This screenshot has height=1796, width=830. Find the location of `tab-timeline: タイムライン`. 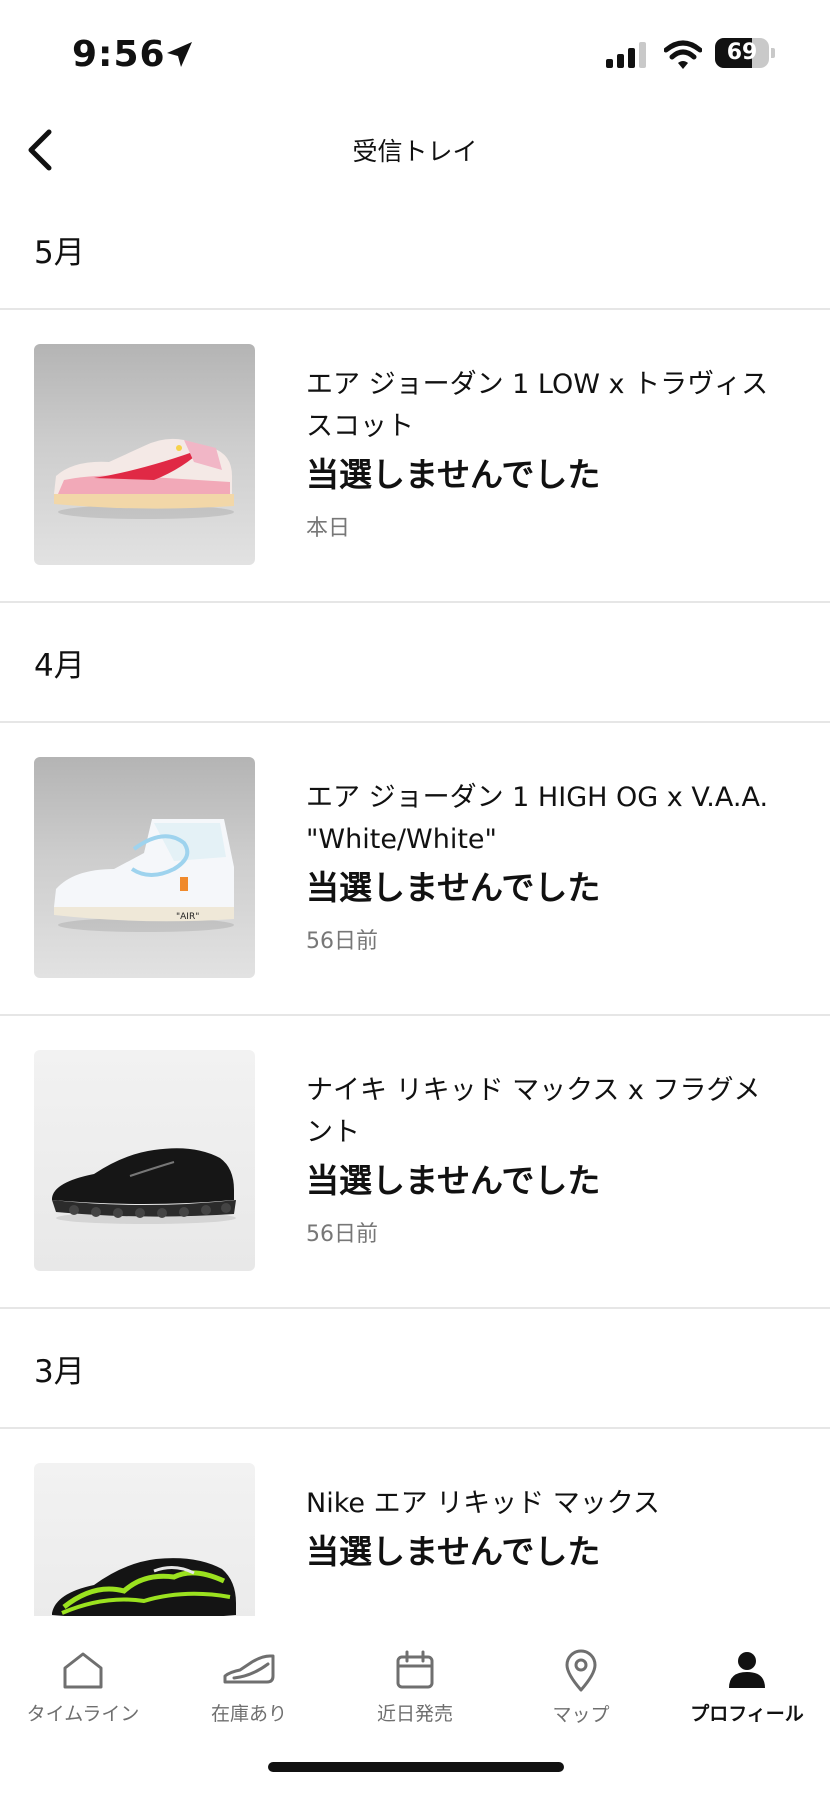

tab-timeline: タイムライン is located at coordinates (83, 1671).